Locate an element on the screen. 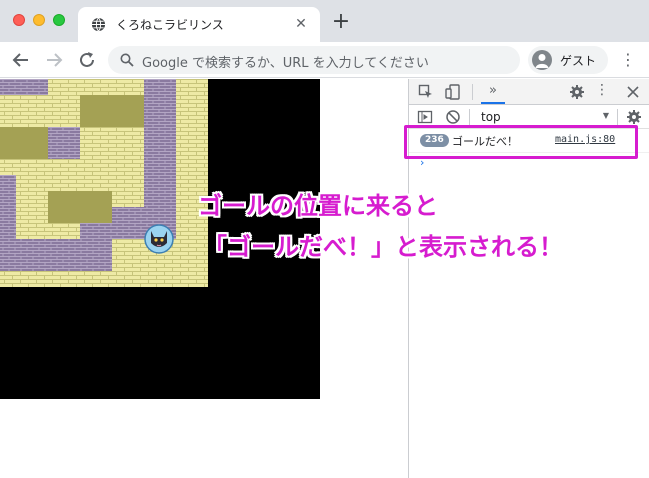 This screenshot has height=478, width=649. console-toolbar-divider is located at coordinates (469, 117).